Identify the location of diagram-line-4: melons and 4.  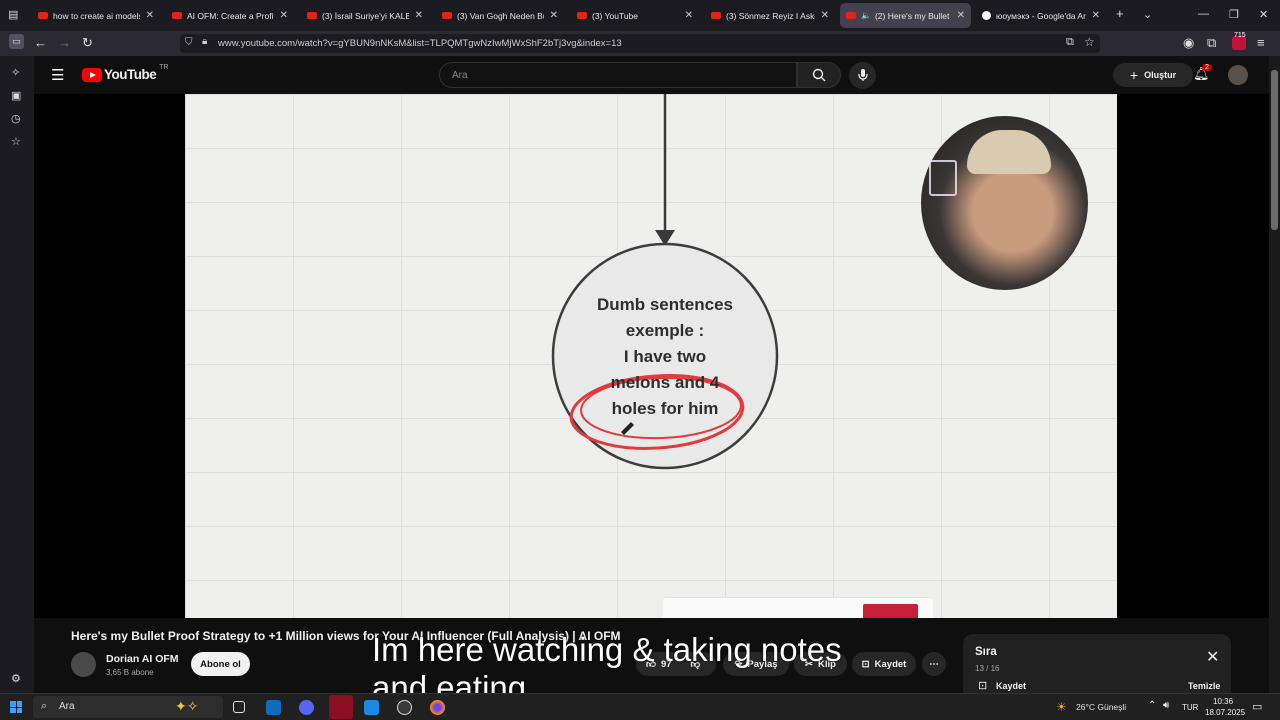
(665, 382).